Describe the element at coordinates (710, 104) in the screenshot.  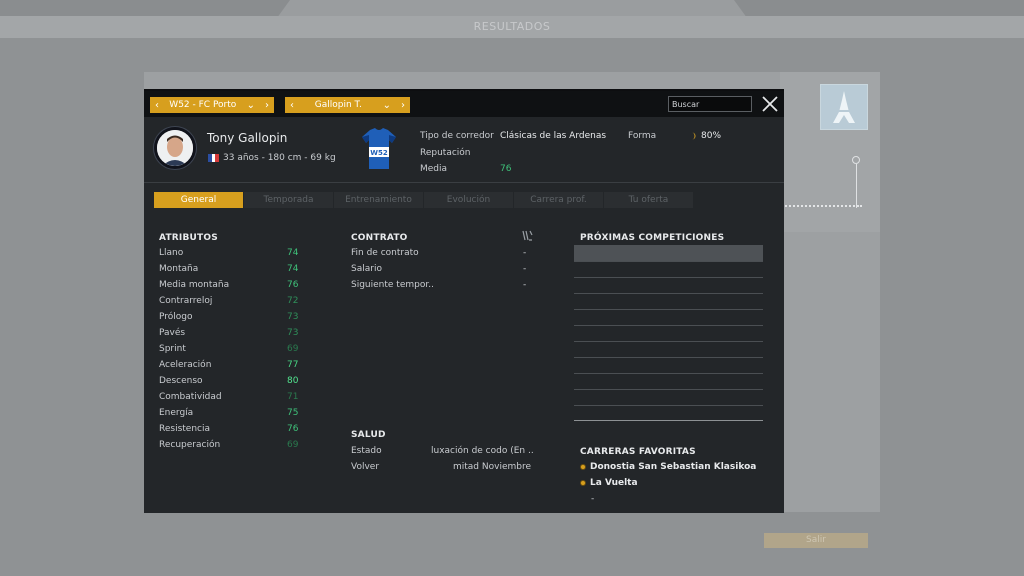
I see `search-input` at that location.